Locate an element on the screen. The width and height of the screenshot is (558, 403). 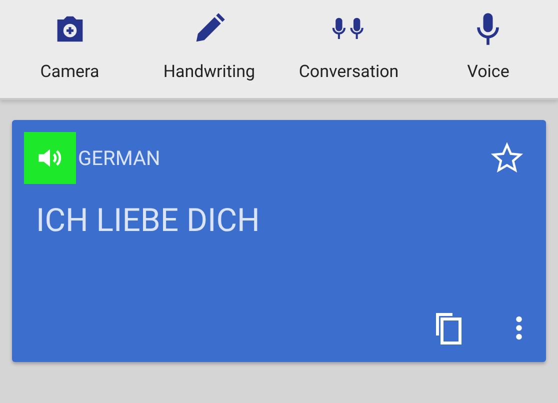
language-label: GERMAN is located at coordinates (119, 158).